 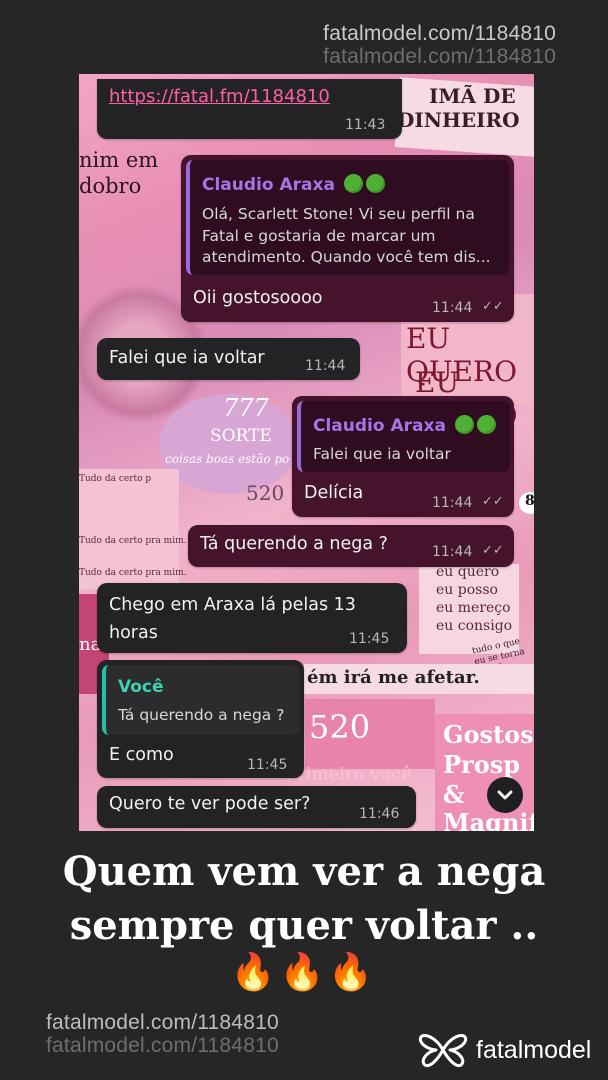 I want to click on story-caption-line1: Quem vem ver a nega, so click(x=304, y=871).